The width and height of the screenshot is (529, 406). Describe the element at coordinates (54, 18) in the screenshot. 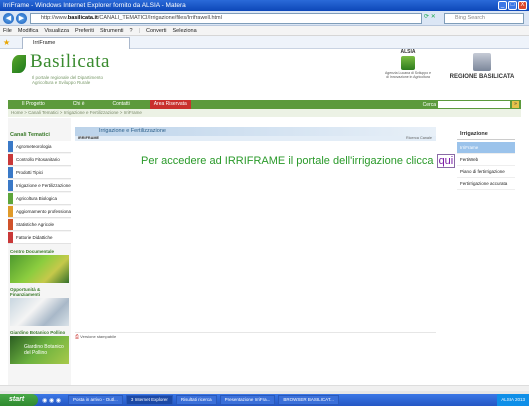

I see `url-prefix: http://www.` at that location.